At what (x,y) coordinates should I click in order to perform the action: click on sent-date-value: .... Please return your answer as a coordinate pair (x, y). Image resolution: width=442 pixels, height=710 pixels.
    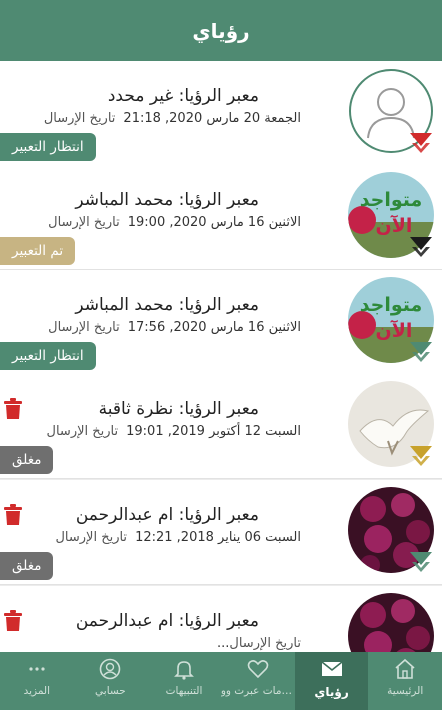
    Looking at the image, I should click on (223, 643).